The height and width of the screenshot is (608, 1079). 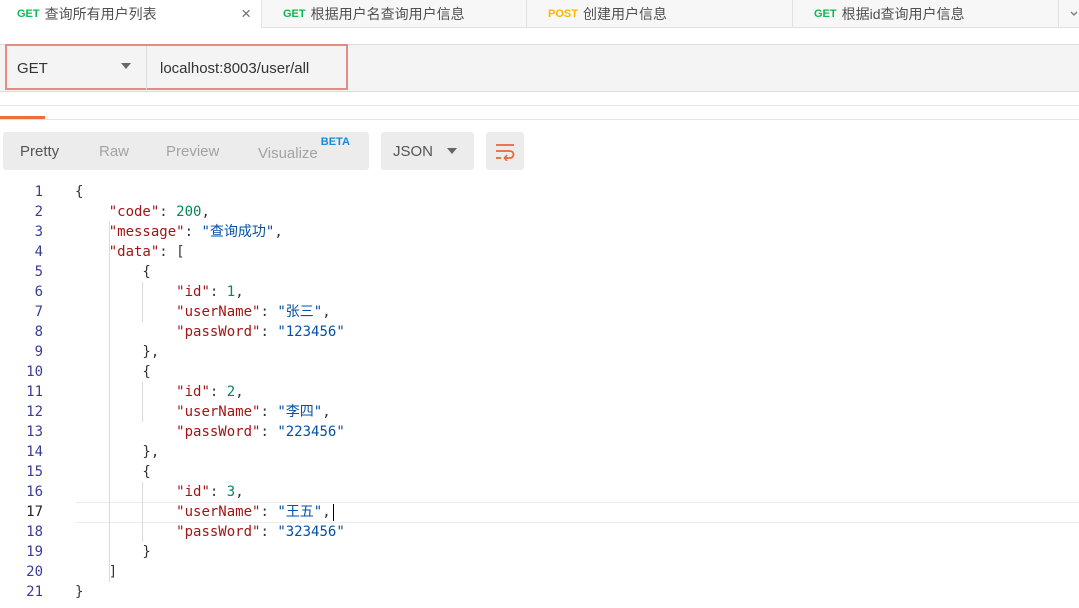 What do you see at coordinates (96, 572) in the screenshot?
I see `code-text: ]` at bounding box center [96, 572].